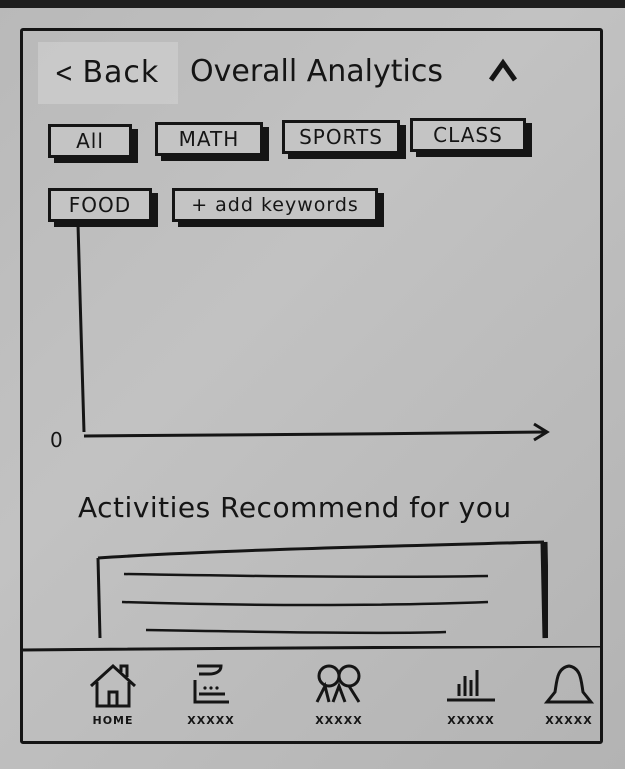 The width and height of the screenshot is (625, 769). I want to click on caret-up-icon, so click(503, 71).